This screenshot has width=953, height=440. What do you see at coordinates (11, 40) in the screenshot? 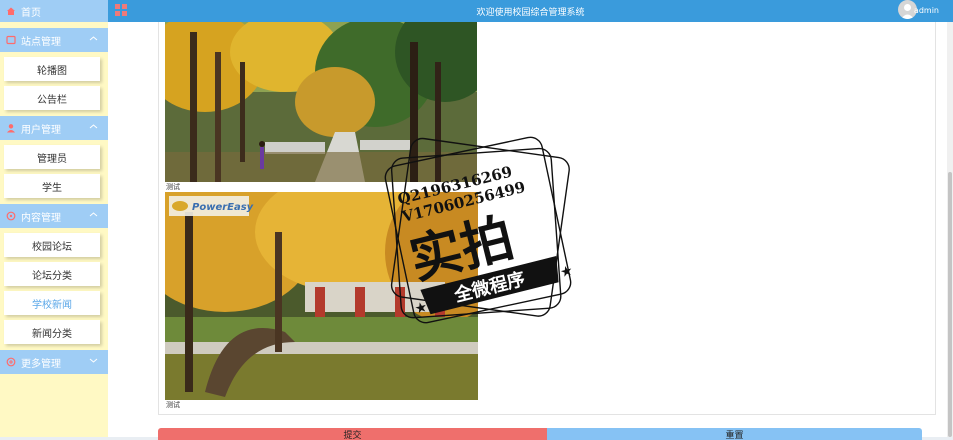
I see `site-icon` at bounding box center [11, 40].